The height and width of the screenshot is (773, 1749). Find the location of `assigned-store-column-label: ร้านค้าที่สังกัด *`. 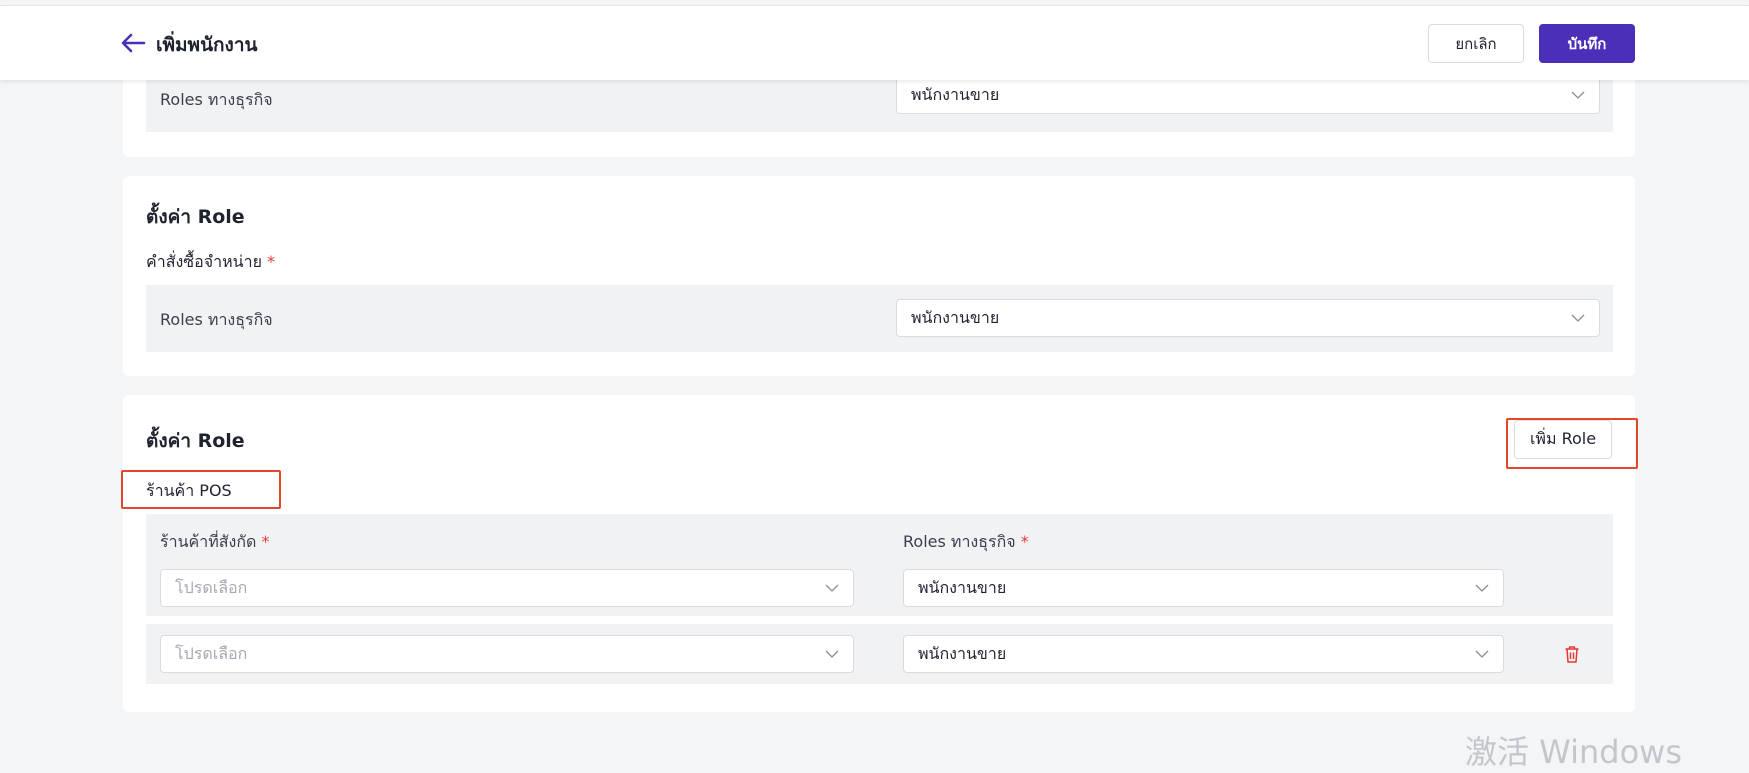

assigned-store-column-label: ร้านค้าที่สังกัด * is located at coordinates (215, 542).